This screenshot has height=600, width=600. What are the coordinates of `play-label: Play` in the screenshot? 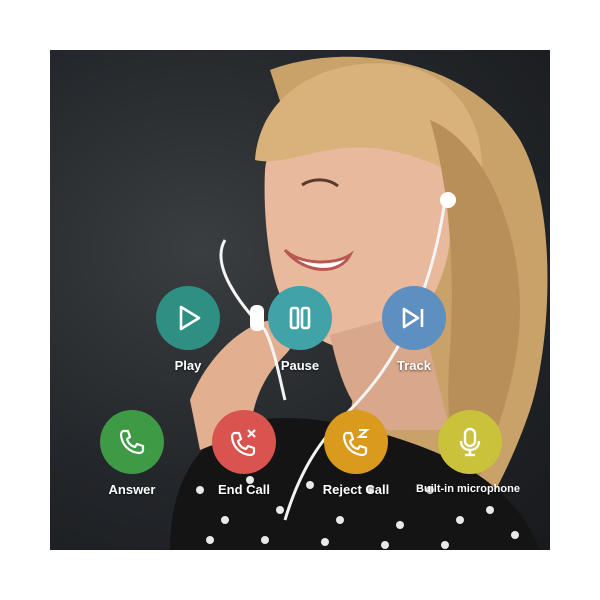 It's located at (188, 365).